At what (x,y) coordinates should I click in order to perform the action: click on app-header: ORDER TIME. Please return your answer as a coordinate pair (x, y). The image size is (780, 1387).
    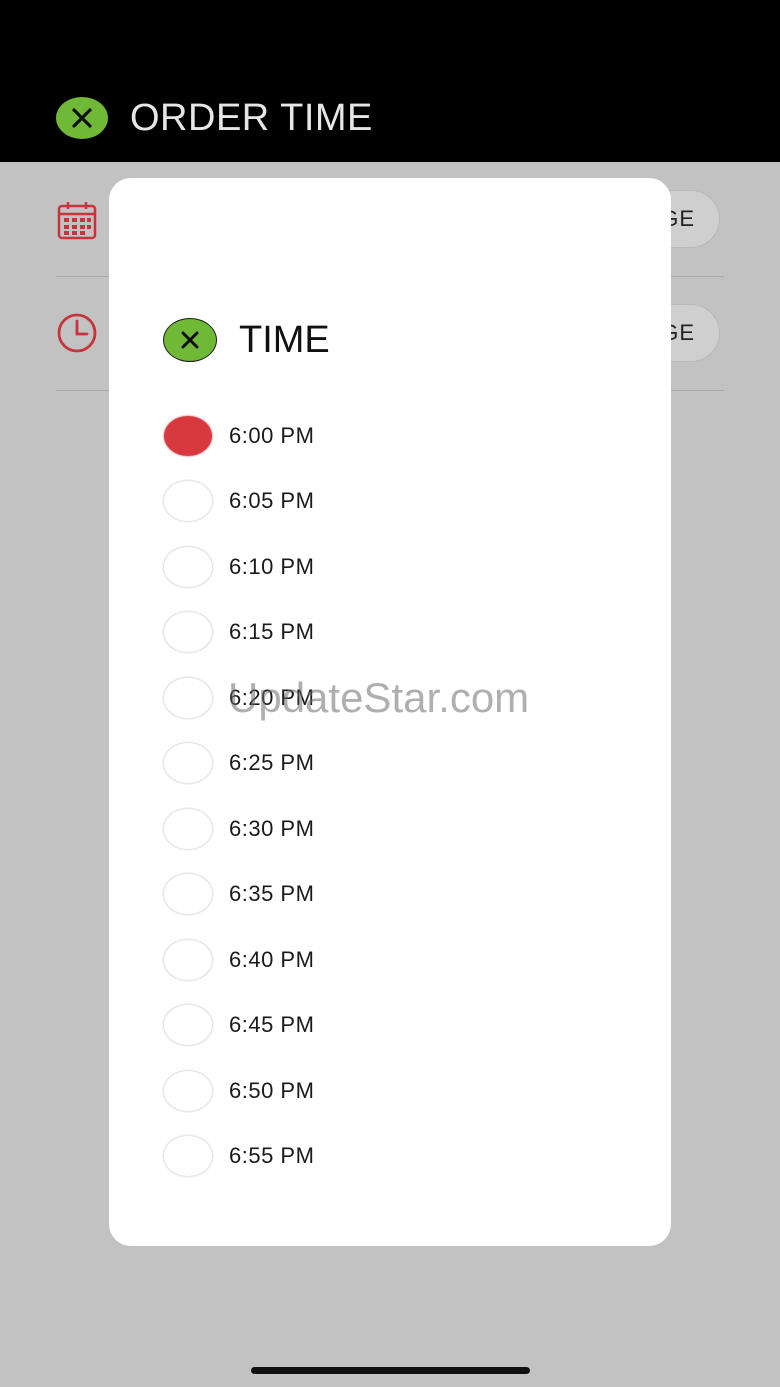
    Looking at the image, I should click on (390, 81).